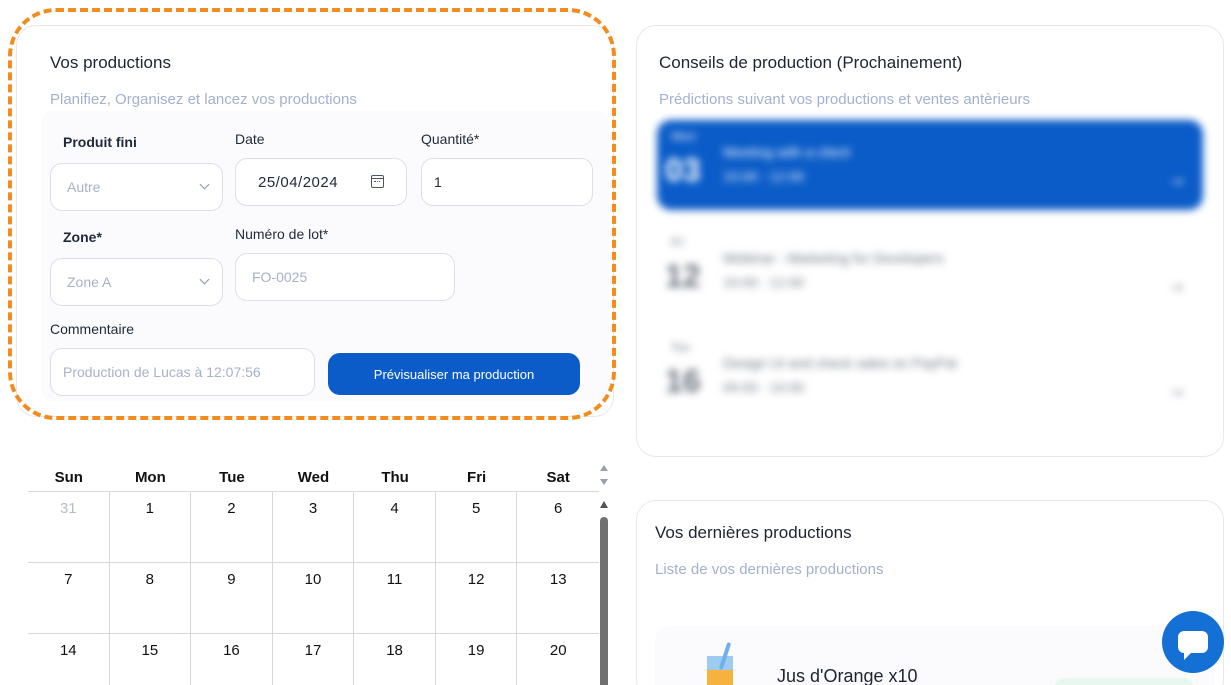 The width and height of the screenshot is (1231, 685). What do you see at coordinates (232, 659) in the screenshot?
I see `calendar-day-cell: 16` at bounding box center [232, 659].